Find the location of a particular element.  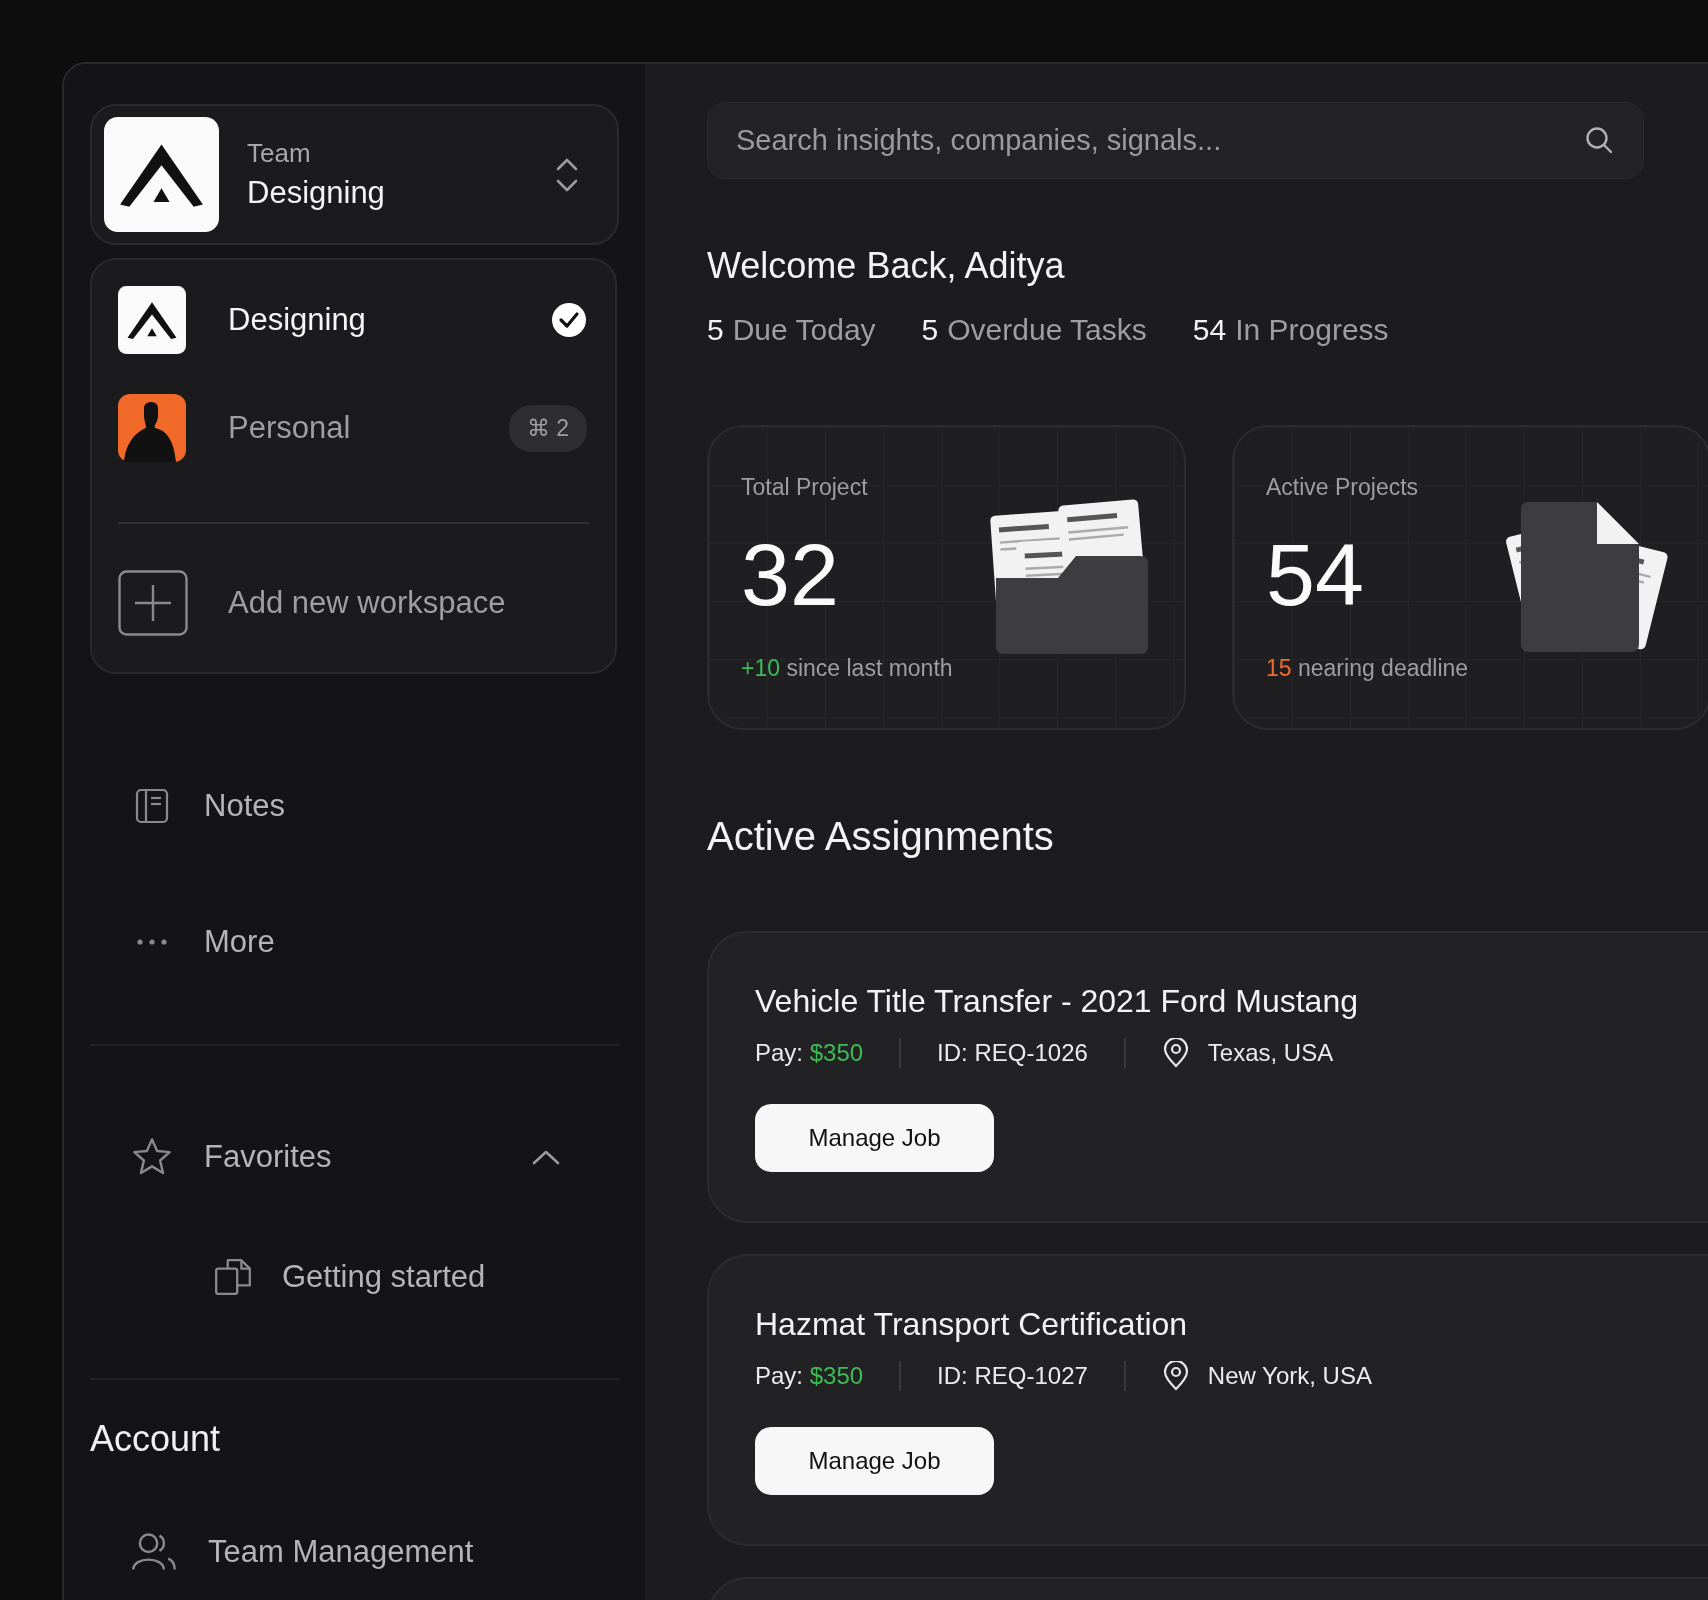

location-text: New York, USA is located at coordinates (1289, 1376).